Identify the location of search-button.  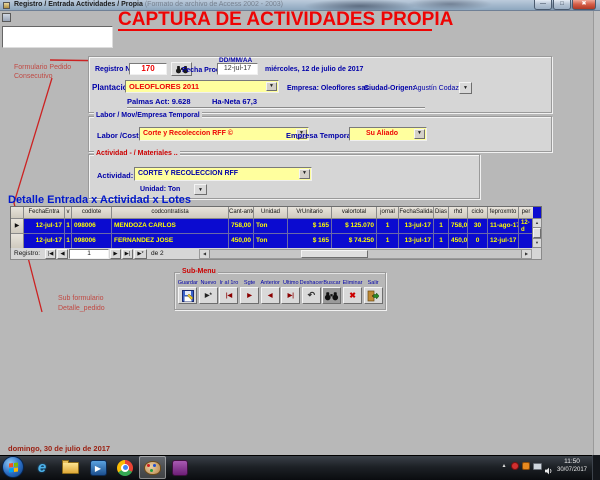
(332, 295).